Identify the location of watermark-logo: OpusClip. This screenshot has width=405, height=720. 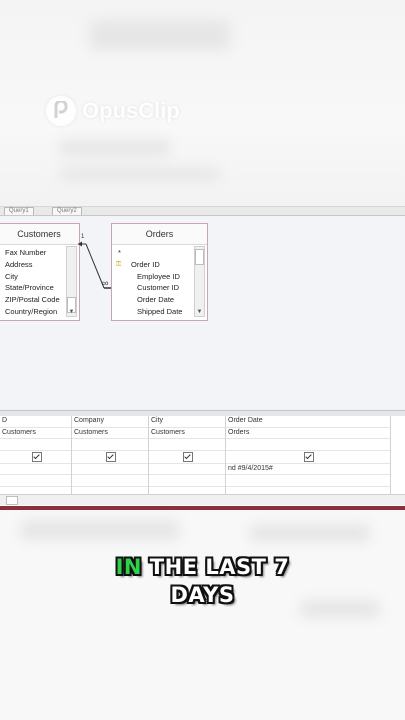
(113, 111).